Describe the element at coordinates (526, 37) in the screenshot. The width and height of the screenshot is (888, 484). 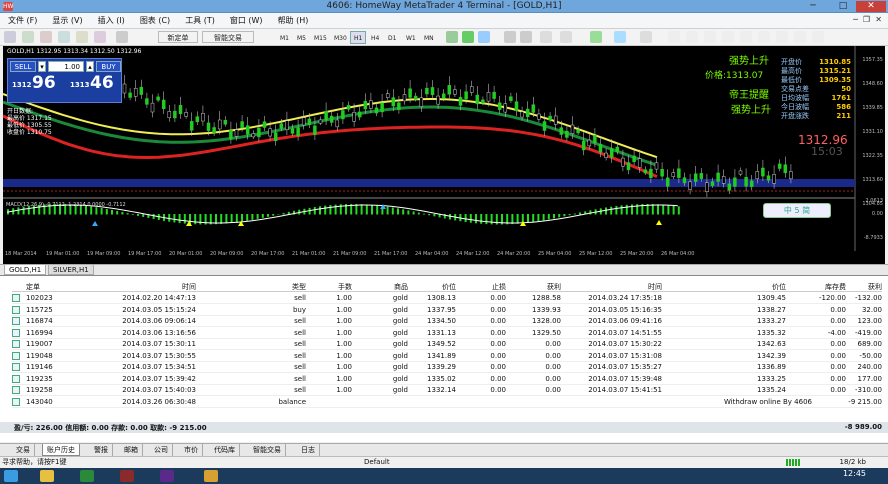
I see `zoom-out-icon` at that location.